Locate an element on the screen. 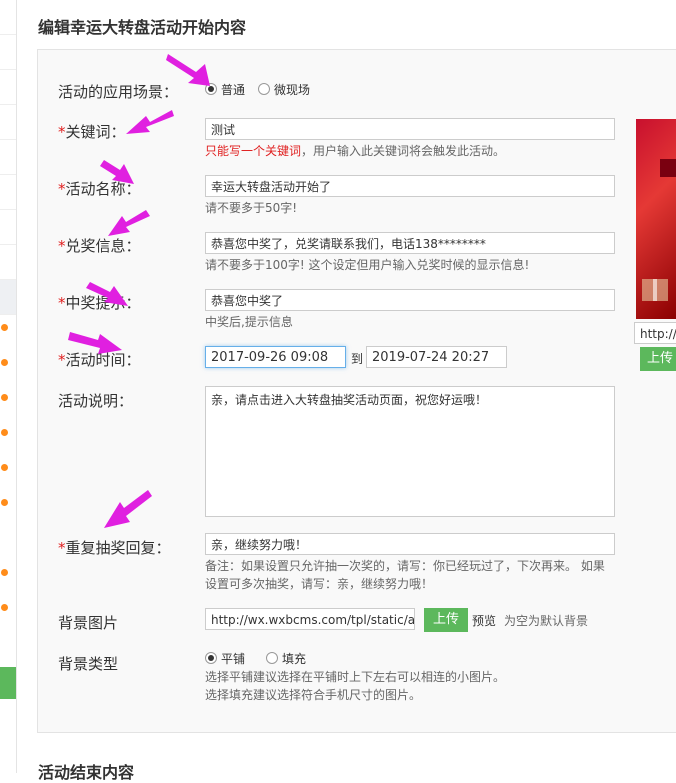 This screenshot has height=783, width=676. bg-image-label: 背景图片 is located at coordinates (88, 623).